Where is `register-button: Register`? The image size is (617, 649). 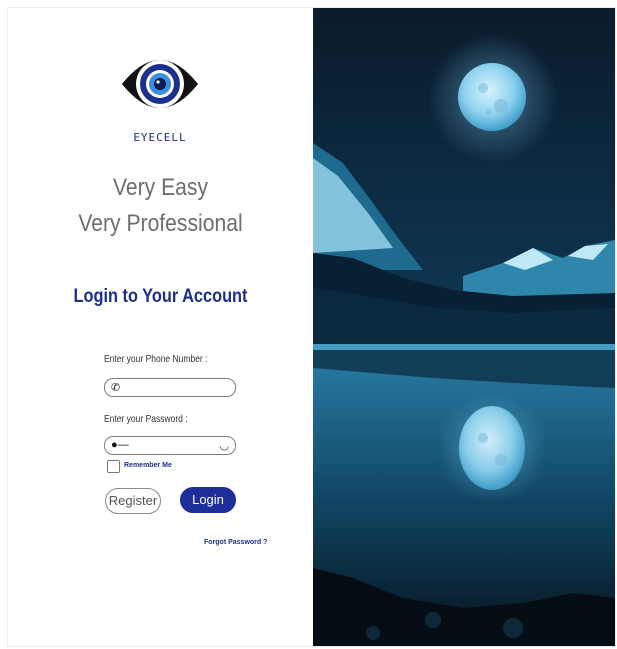
register-button: Register is located at coordinates (133, 501).